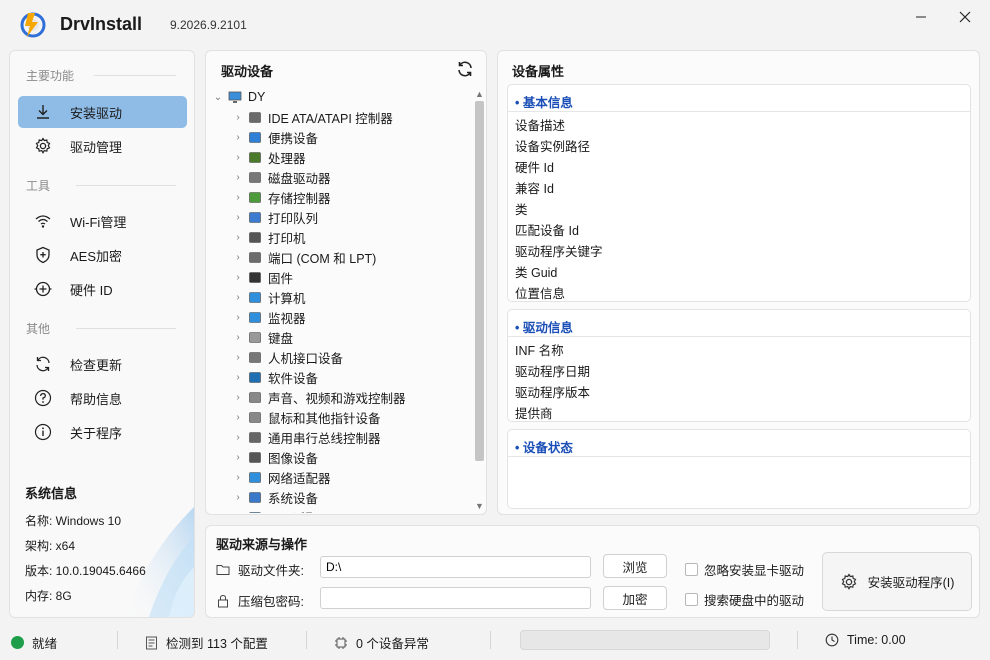  I want to click on tree-item: › 声音、视频和游戏控制器, so click(318, 397).